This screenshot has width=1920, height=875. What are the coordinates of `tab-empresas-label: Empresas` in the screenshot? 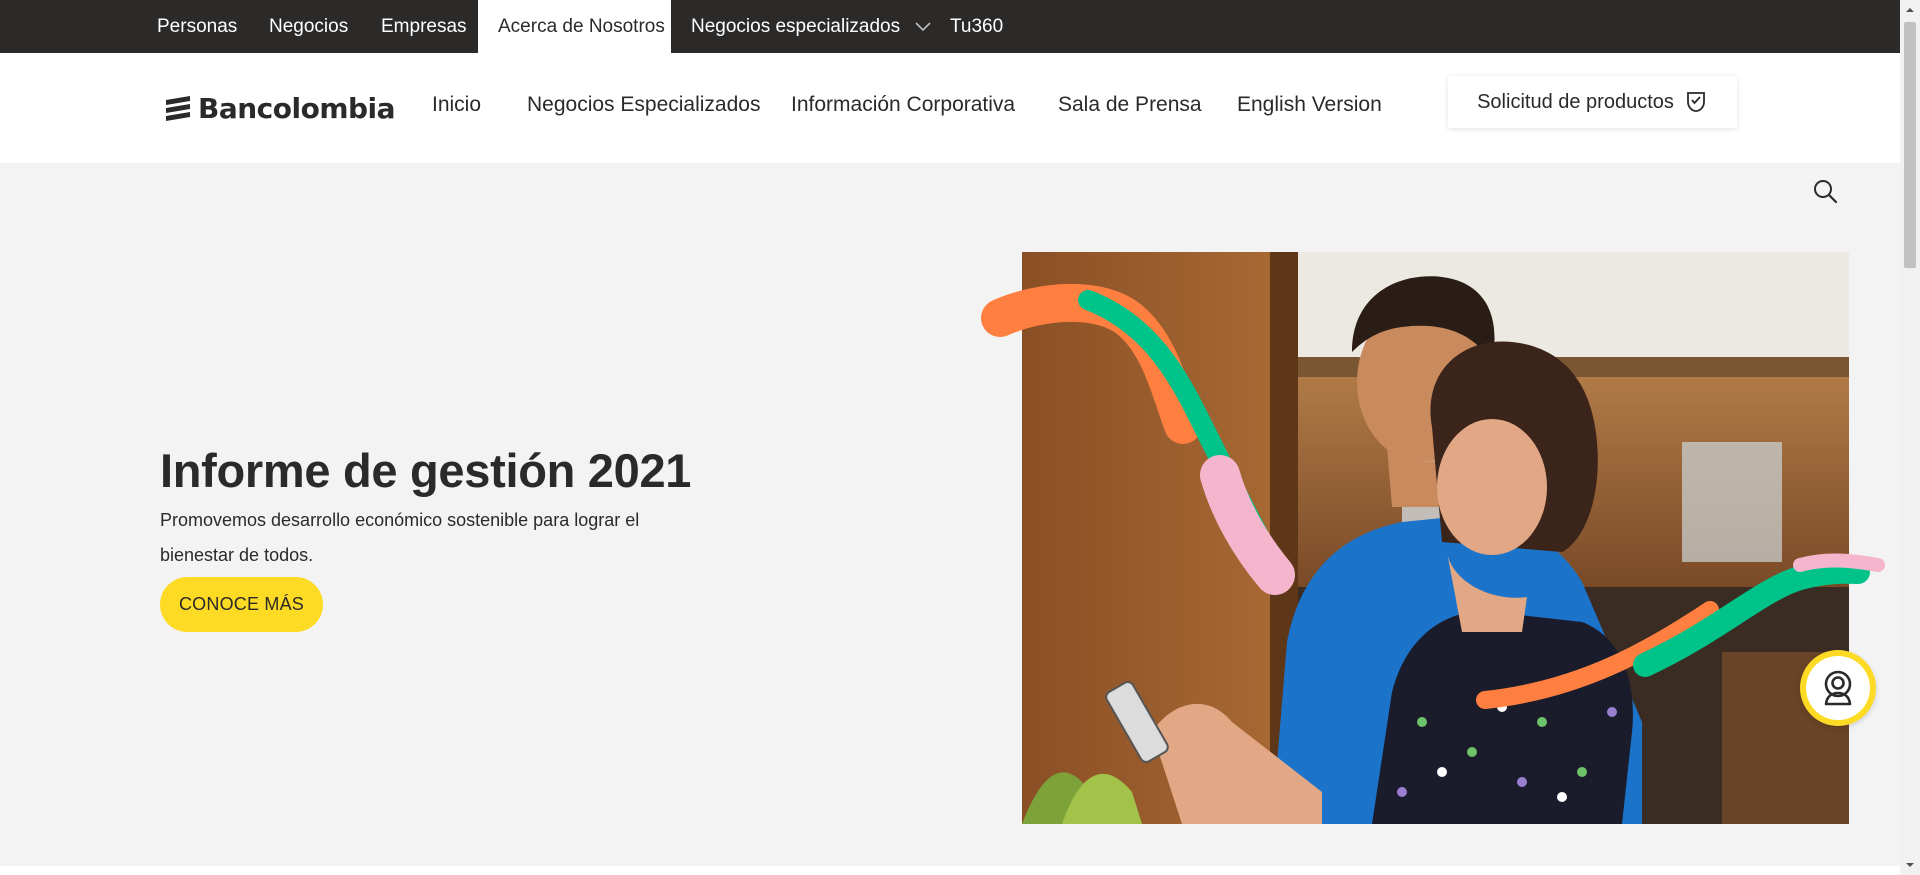 It's located at (424, 26).